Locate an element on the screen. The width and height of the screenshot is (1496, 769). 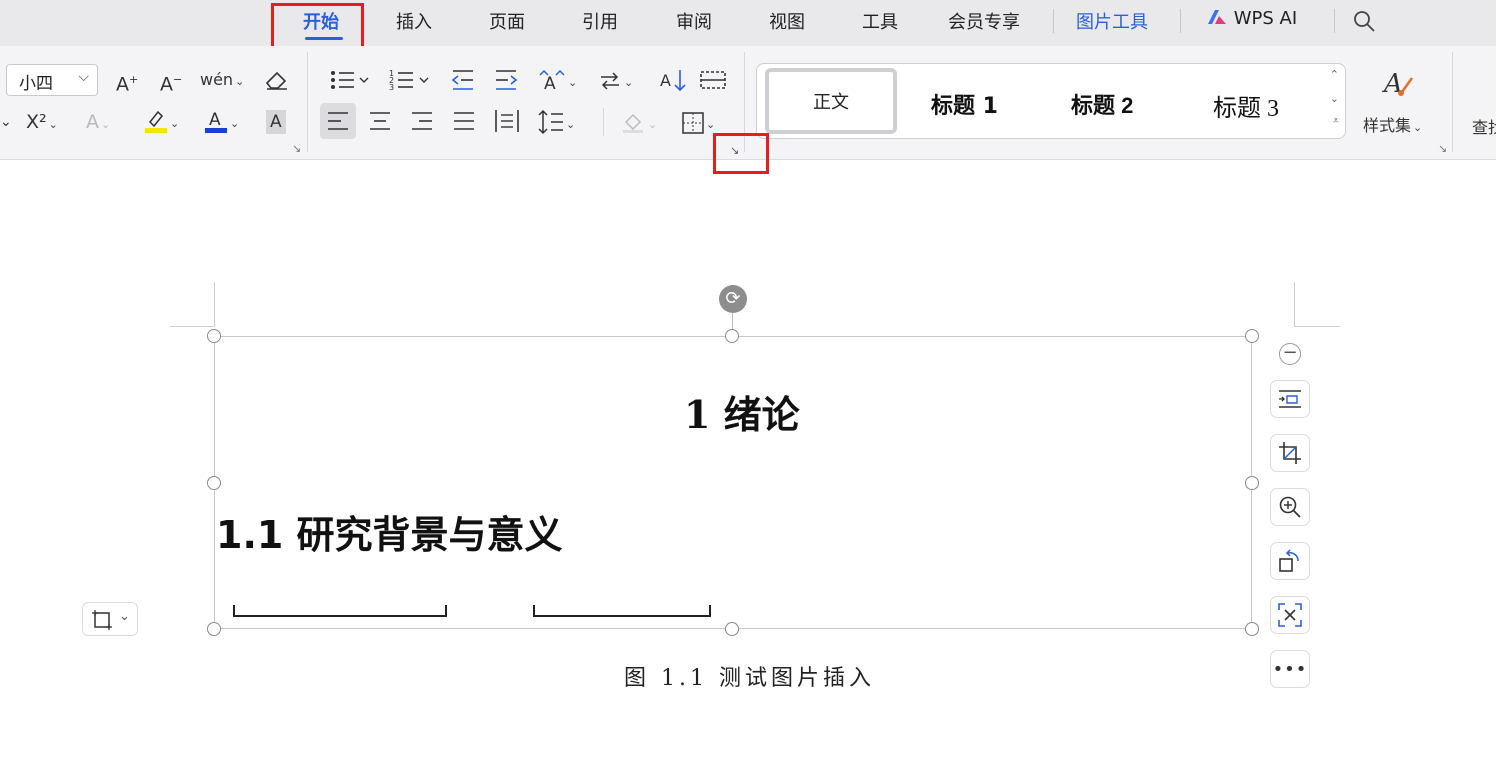
resize-handle-top-right is located at coordinates (1252, 336).